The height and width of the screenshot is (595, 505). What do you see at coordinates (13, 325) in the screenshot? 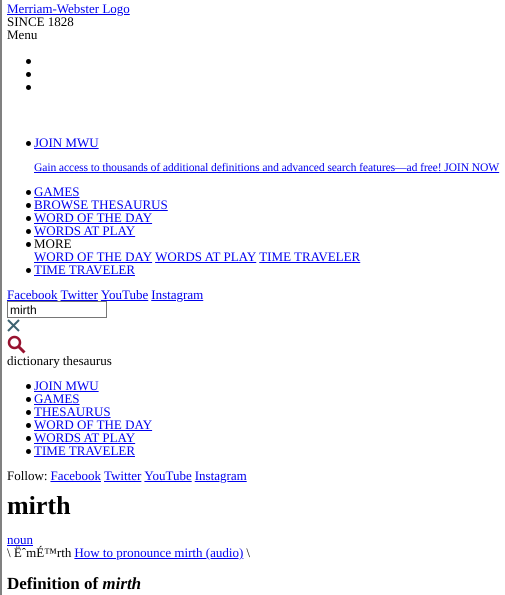
I see `close-icon` at bounding box center [13, 325].